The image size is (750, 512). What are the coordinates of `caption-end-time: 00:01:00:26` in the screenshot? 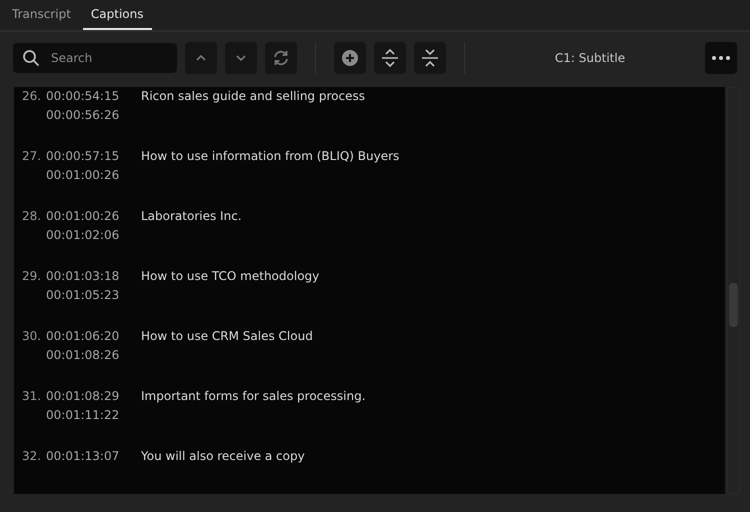 It's located at (93, 175).